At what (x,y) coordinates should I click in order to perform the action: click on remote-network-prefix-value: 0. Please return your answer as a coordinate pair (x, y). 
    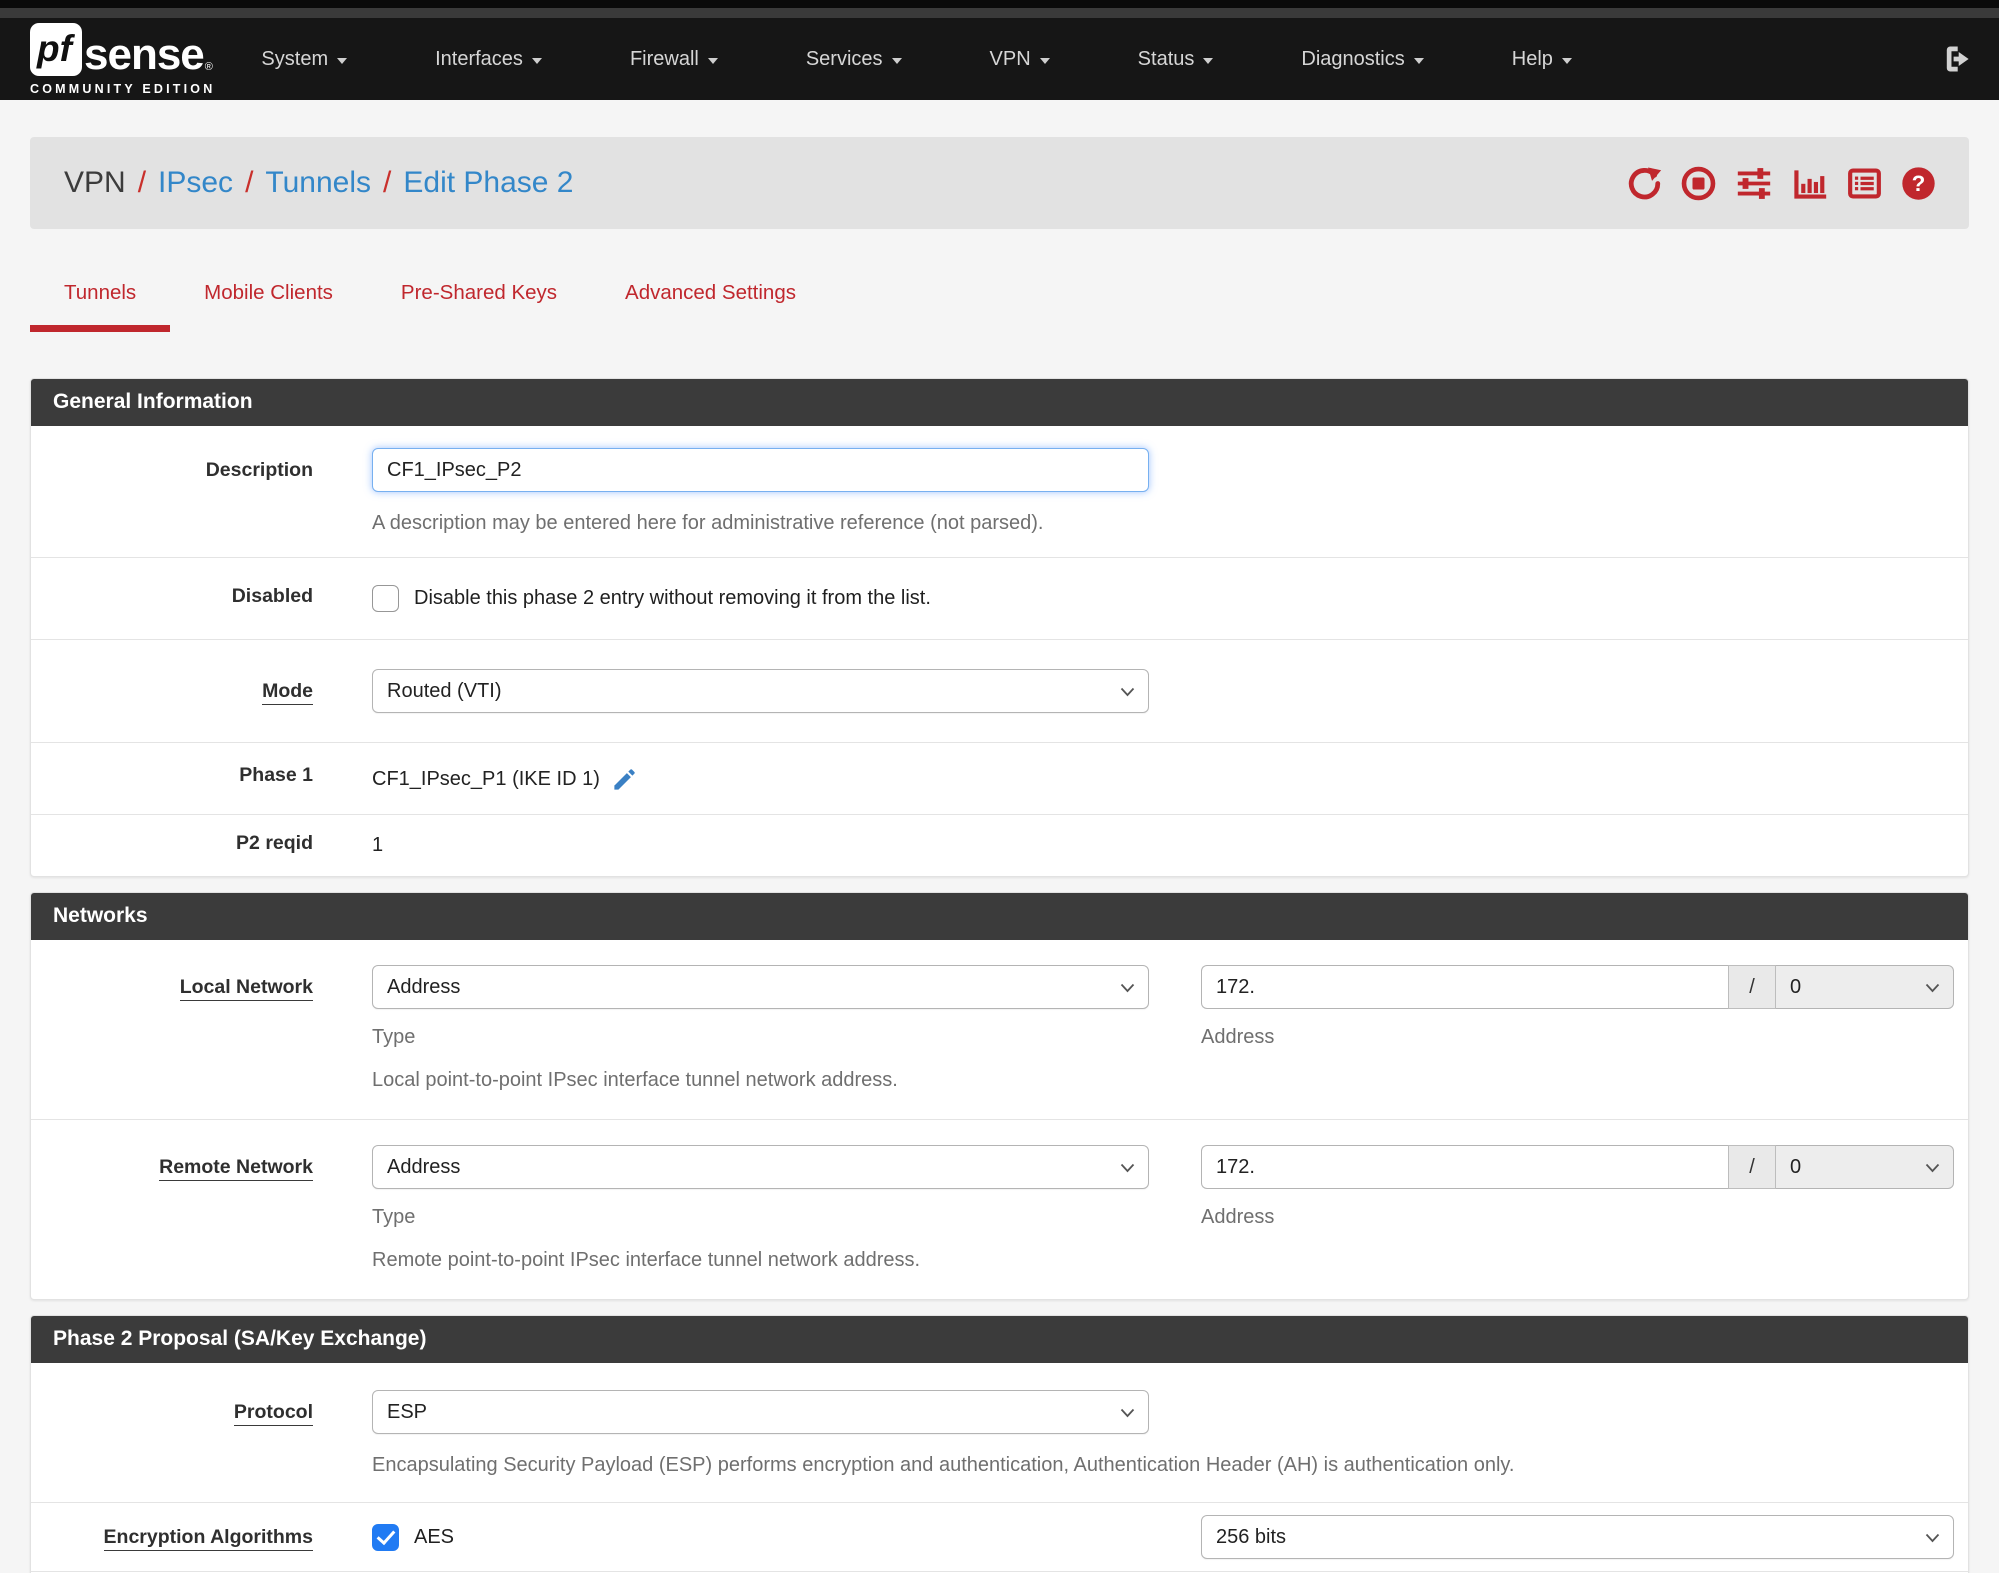
    Looking at the image, I should click on (1796, 1166).